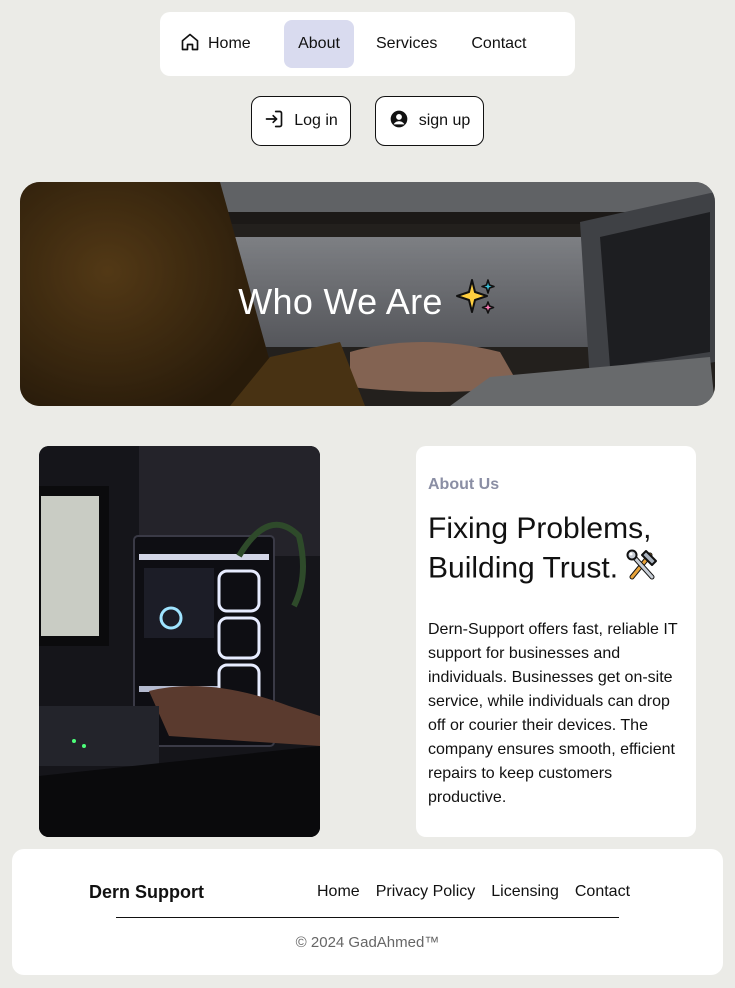 The image size is (735, 988). I want to click on footer-link-home: Home, so click(338, 892).